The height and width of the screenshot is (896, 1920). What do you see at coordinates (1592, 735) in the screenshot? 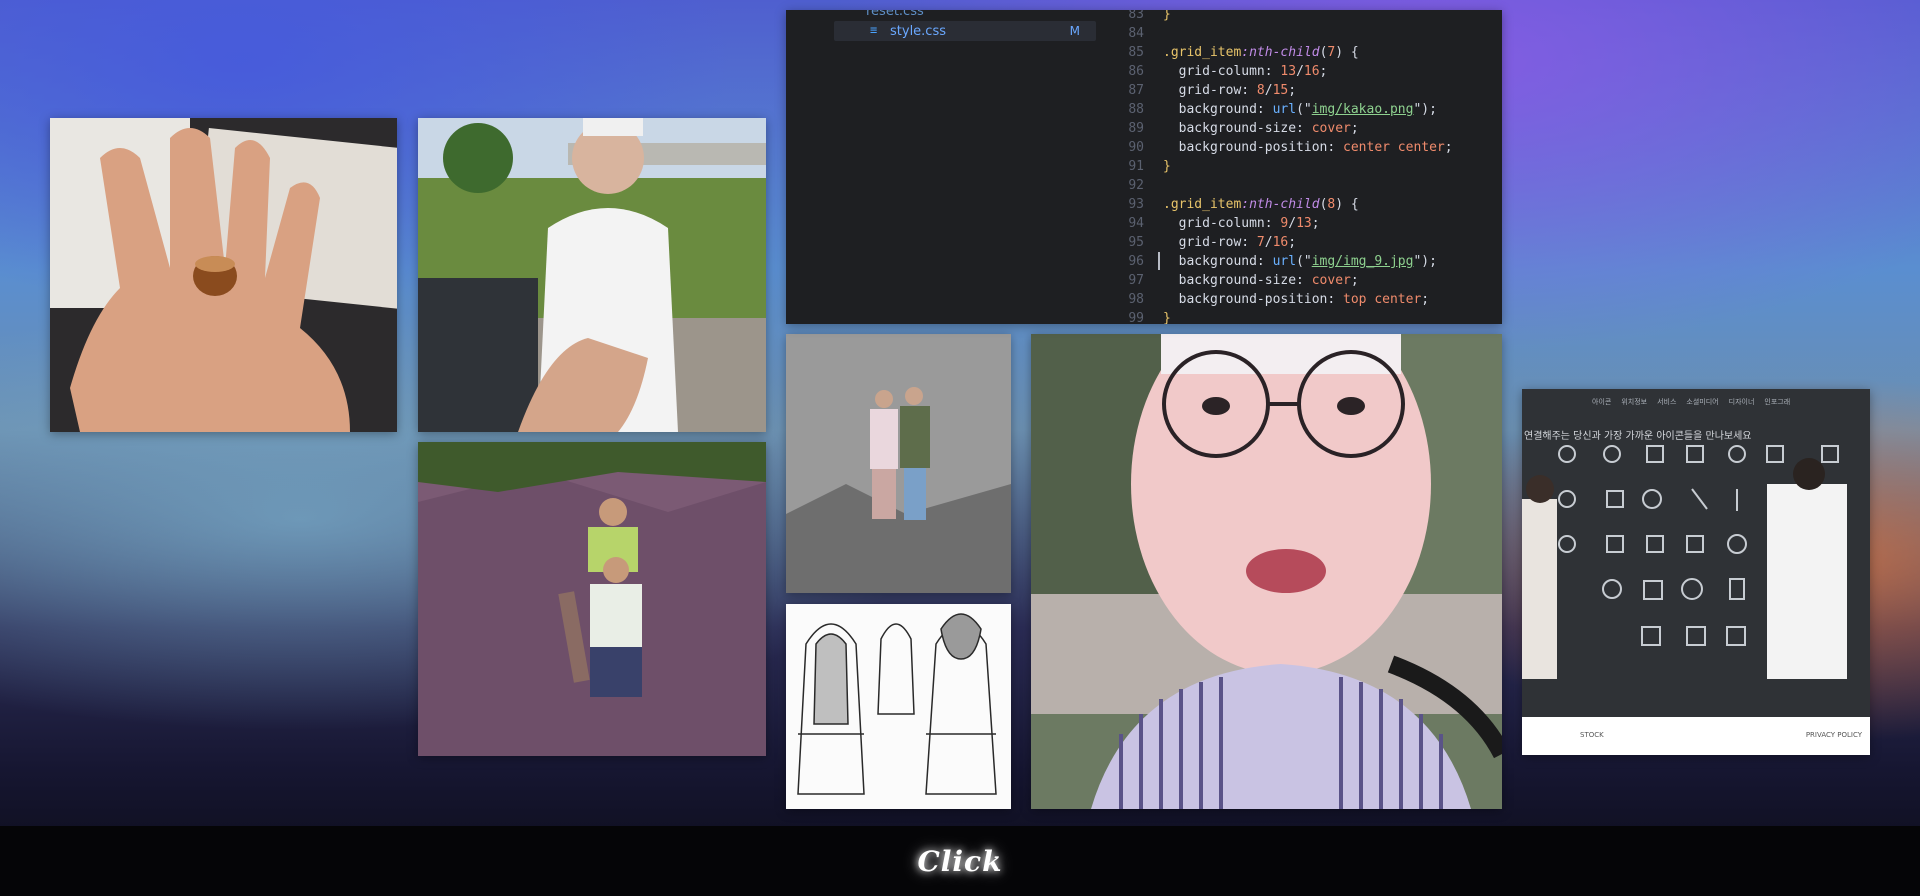
I see `site-footer-left: STOCK` at bounding box center [1592, 735].